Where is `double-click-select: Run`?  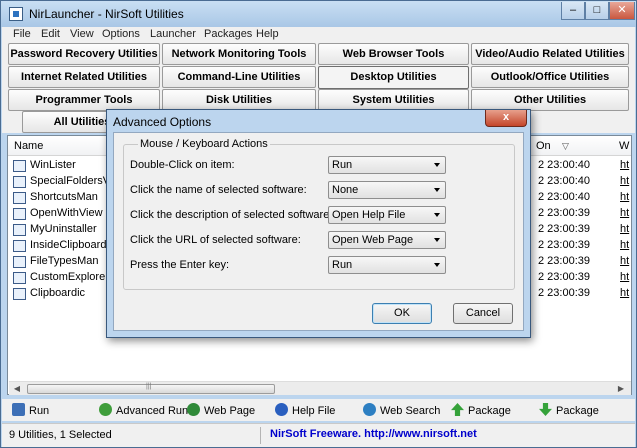
double-click-select: Run is located at coordinates (387, 165).